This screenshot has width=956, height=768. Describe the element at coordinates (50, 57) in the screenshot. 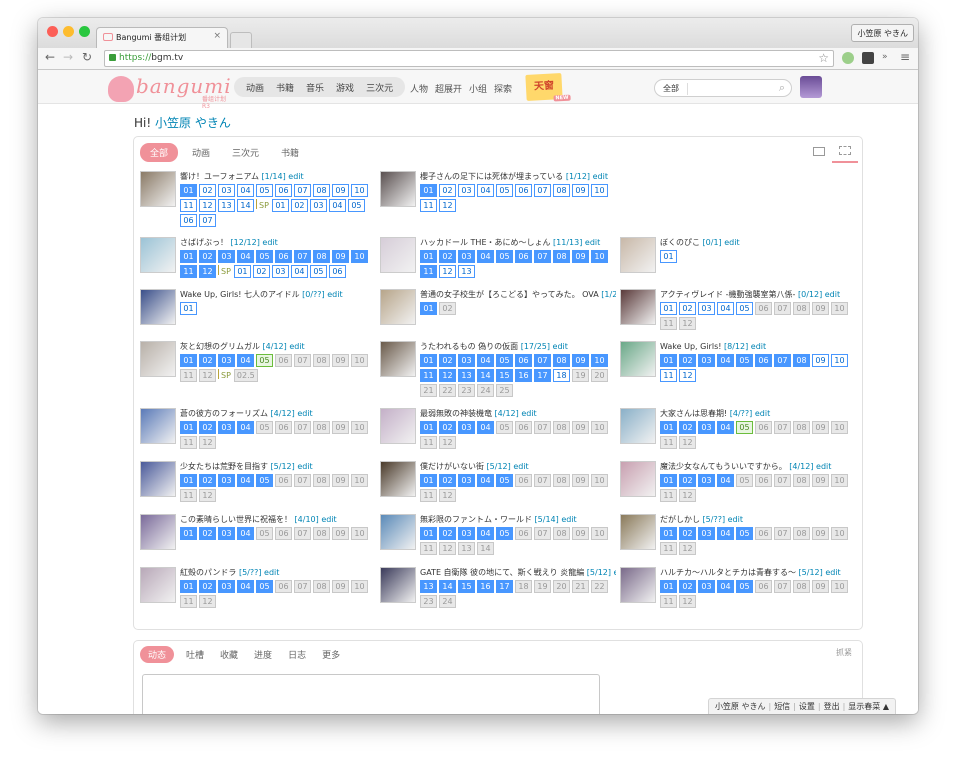

I see `back-arrow-icon: ←` at that location.